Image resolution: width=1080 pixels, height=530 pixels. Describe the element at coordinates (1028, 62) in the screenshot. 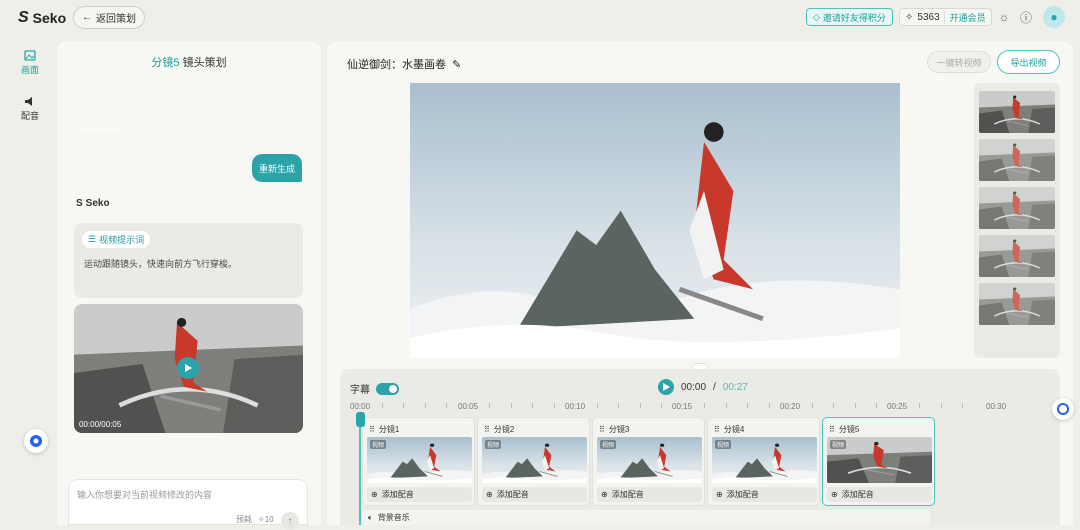

I see `export-video-button: 导出视频` at that location.